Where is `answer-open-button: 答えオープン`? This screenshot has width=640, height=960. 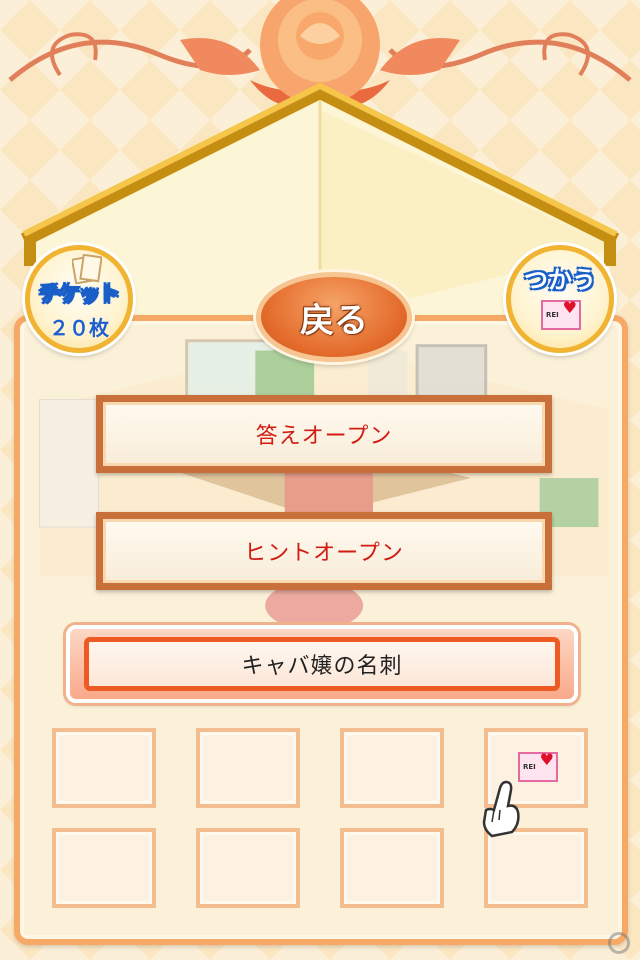 answer-open-button: 答えオープン is located at coordinates (324, 434).